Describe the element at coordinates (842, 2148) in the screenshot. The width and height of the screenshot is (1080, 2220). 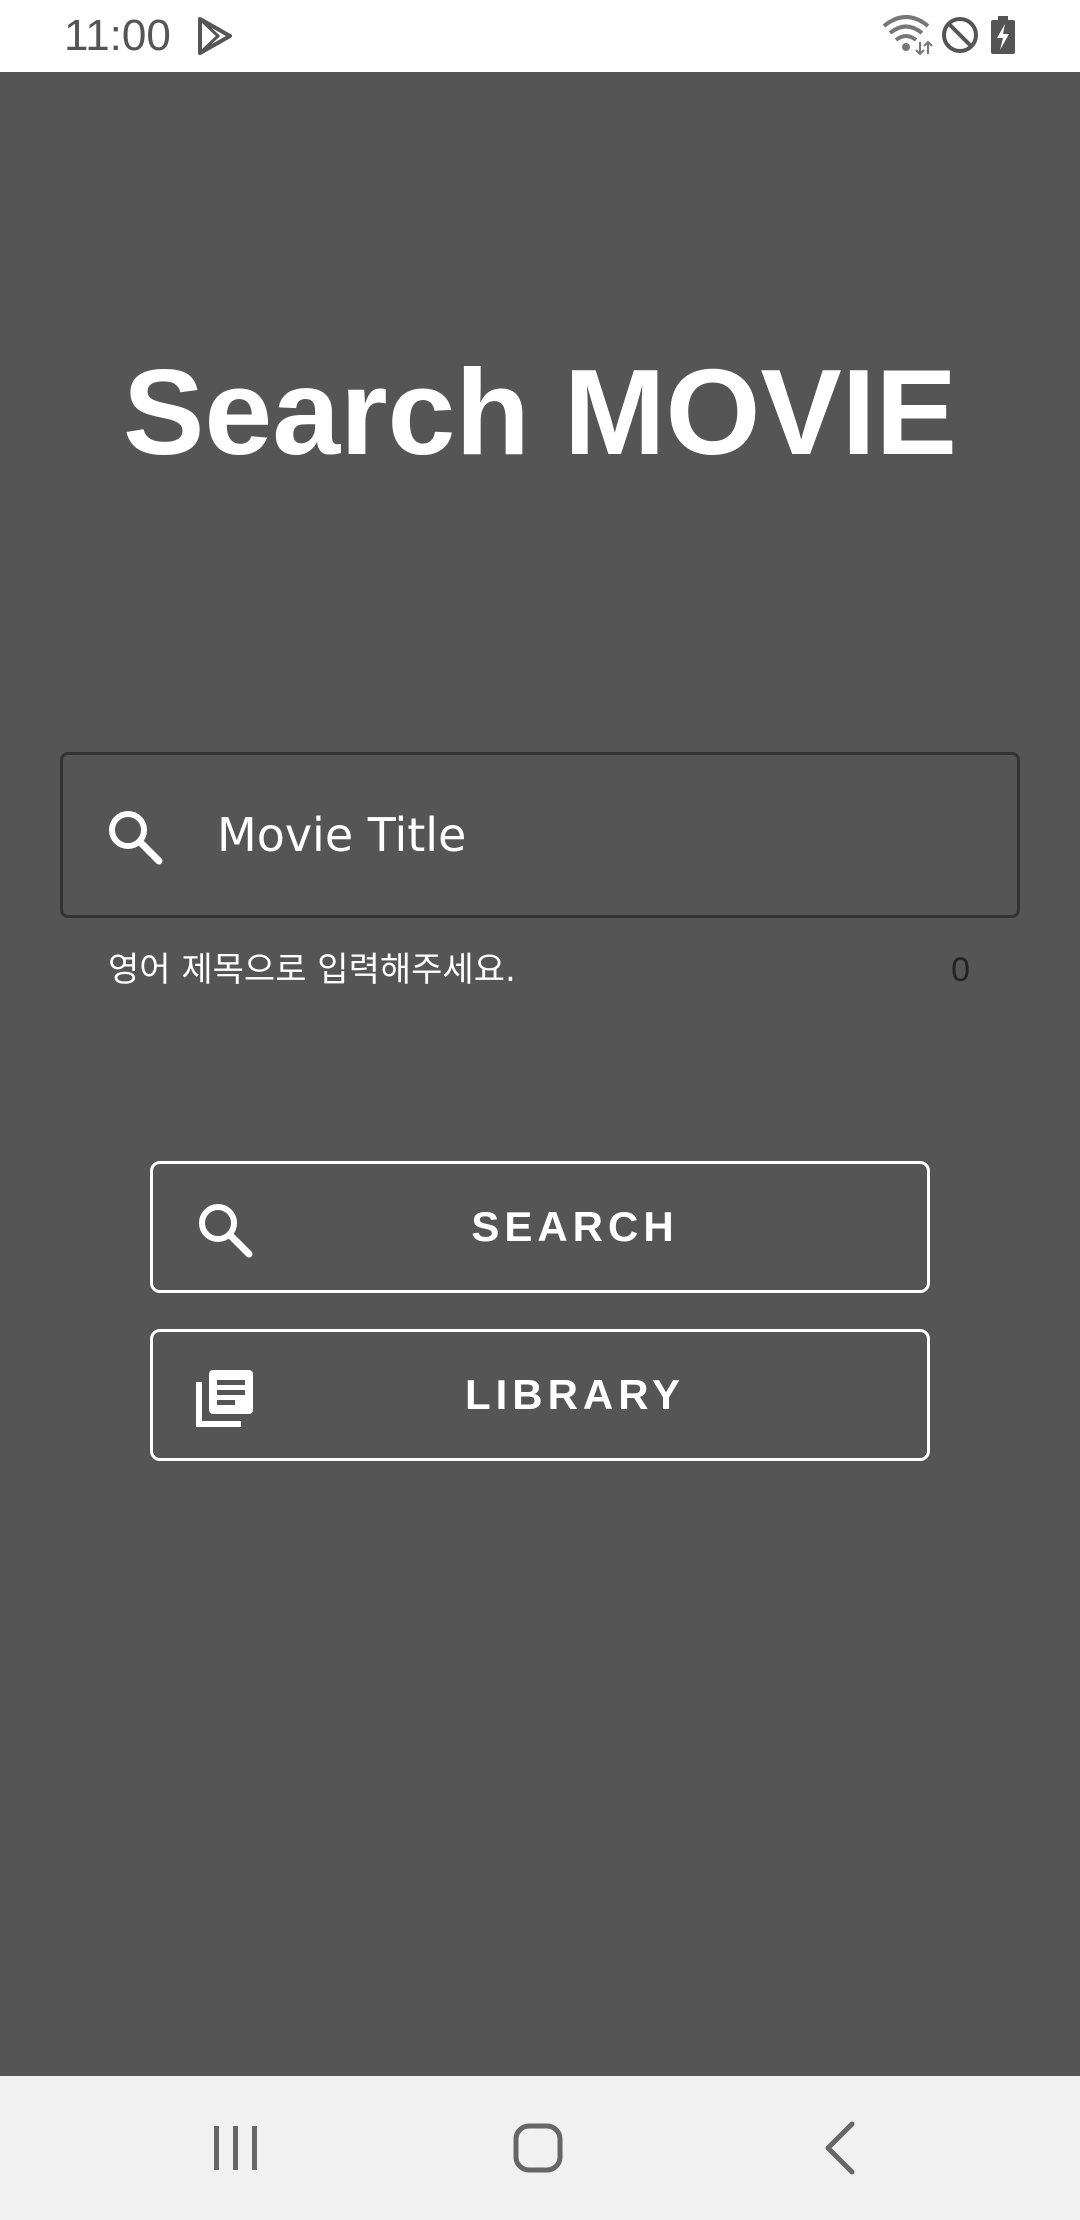
I see `back-icon` at that location.